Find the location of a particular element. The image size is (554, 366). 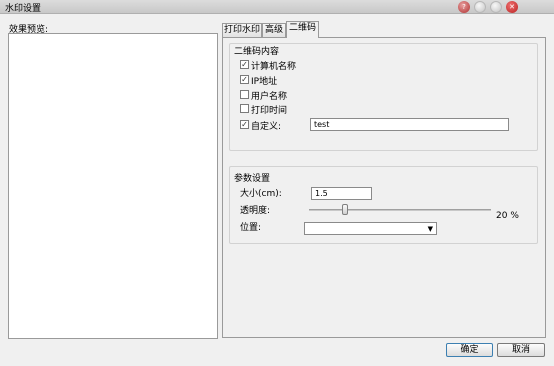

minimize-icon is located at coordinates (480, 7).